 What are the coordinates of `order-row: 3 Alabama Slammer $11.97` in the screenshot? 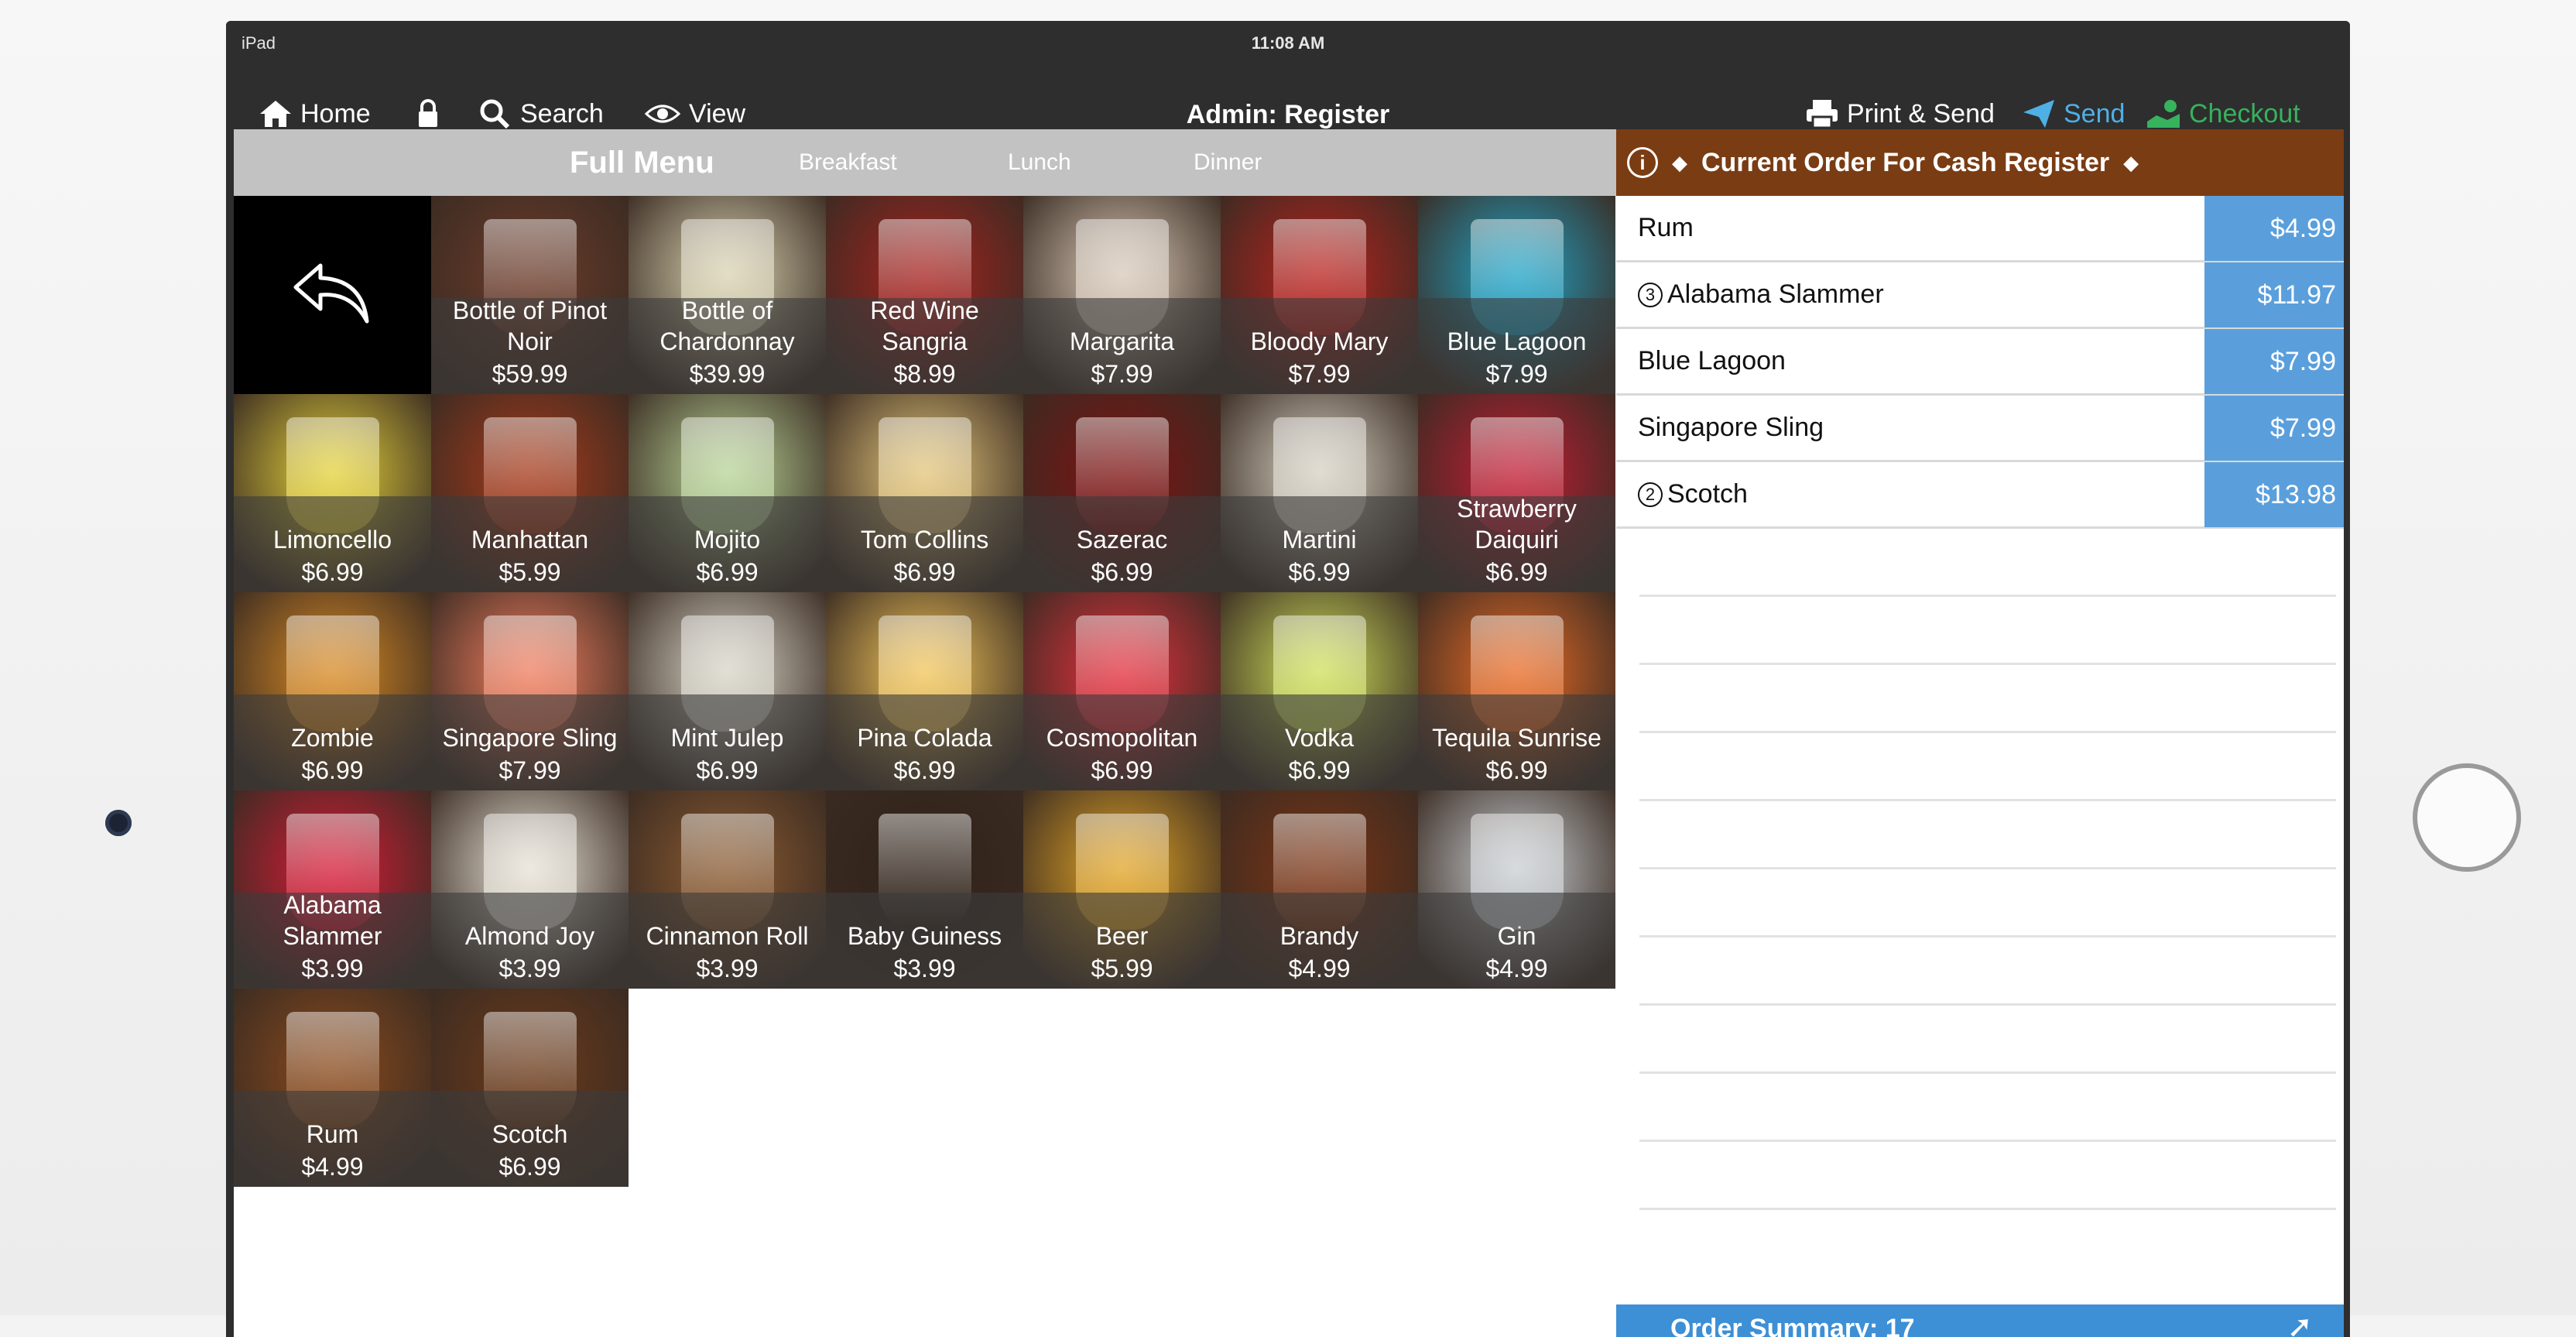 It's located at (1980, 295).